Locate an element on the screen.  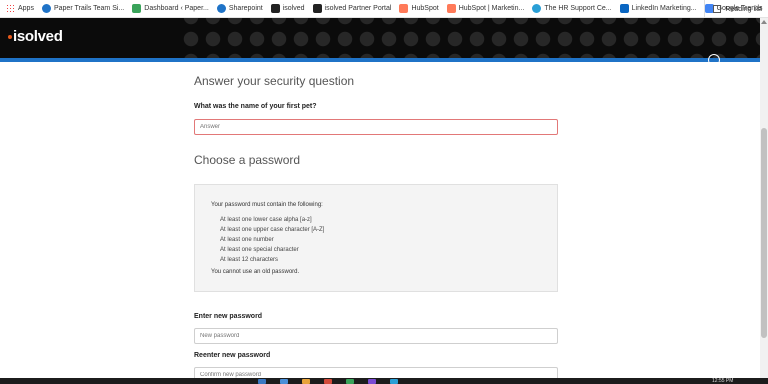
scrollbar-thumb is located at coordinates (764, 233).